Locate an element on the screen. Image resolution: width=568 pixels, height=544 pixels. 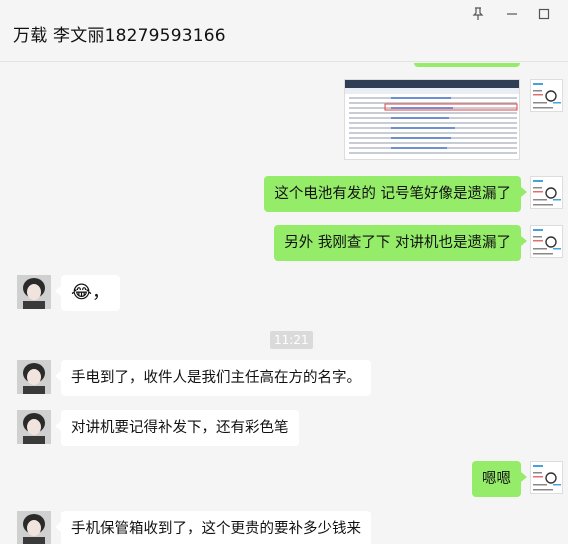
my-message-bubble: 这个电池有发的 记号笔好像是遗漏了 is located at coordinates (395, 194).